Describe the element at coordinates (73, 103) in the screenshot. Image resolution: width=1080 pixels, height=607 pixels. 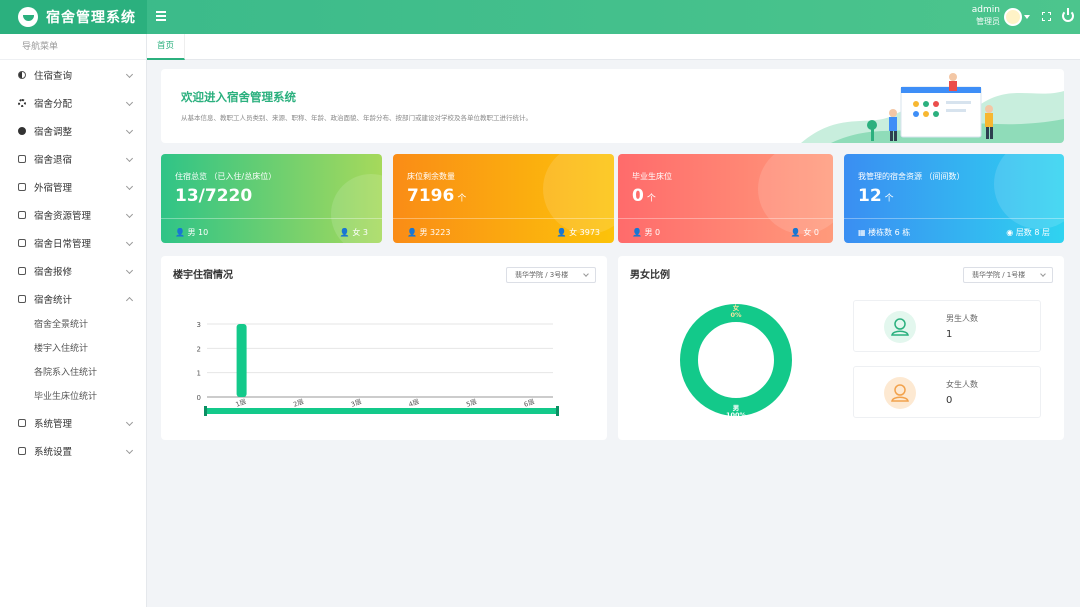
I see `sidebar-item-allocation: 宿舍分配` at that location.